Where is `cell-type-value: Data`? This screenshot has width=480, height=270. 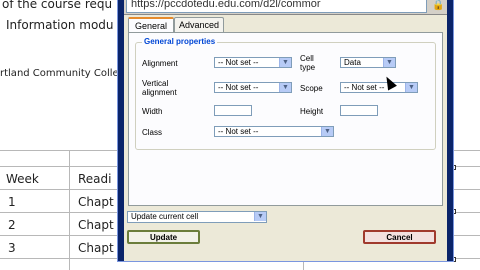
cell-type-value: Data is located at coordinates (352, 62).